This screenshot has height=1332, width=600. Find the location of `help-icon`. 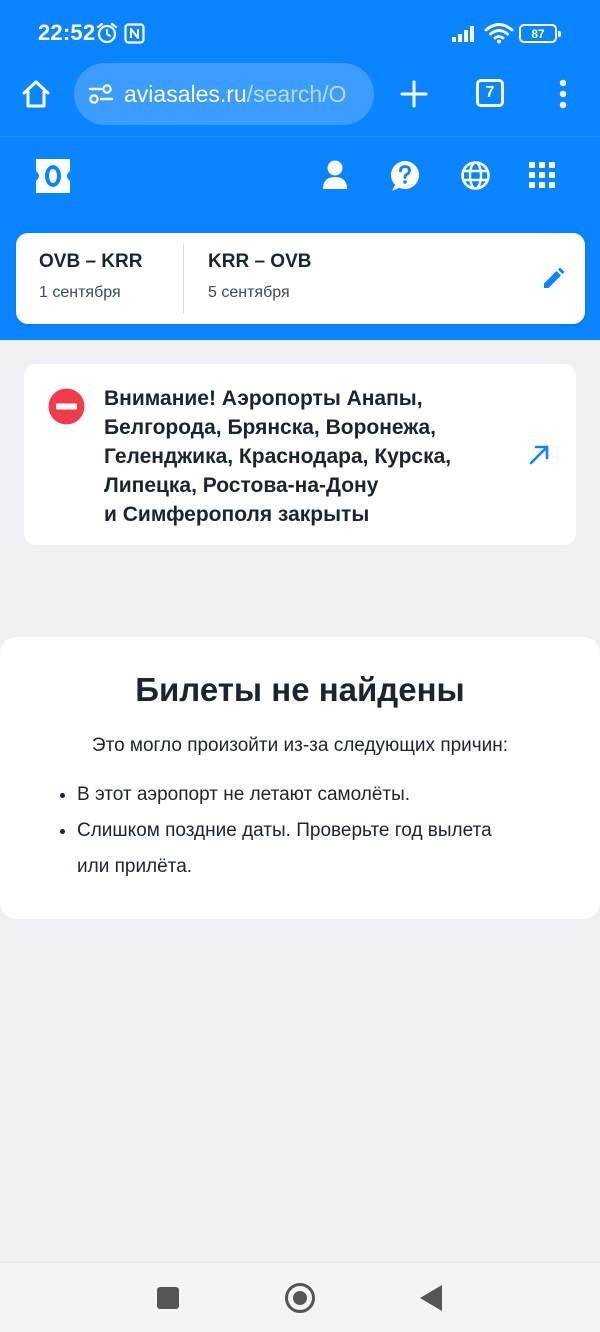

help-icon is located at coordinates (405, 176).